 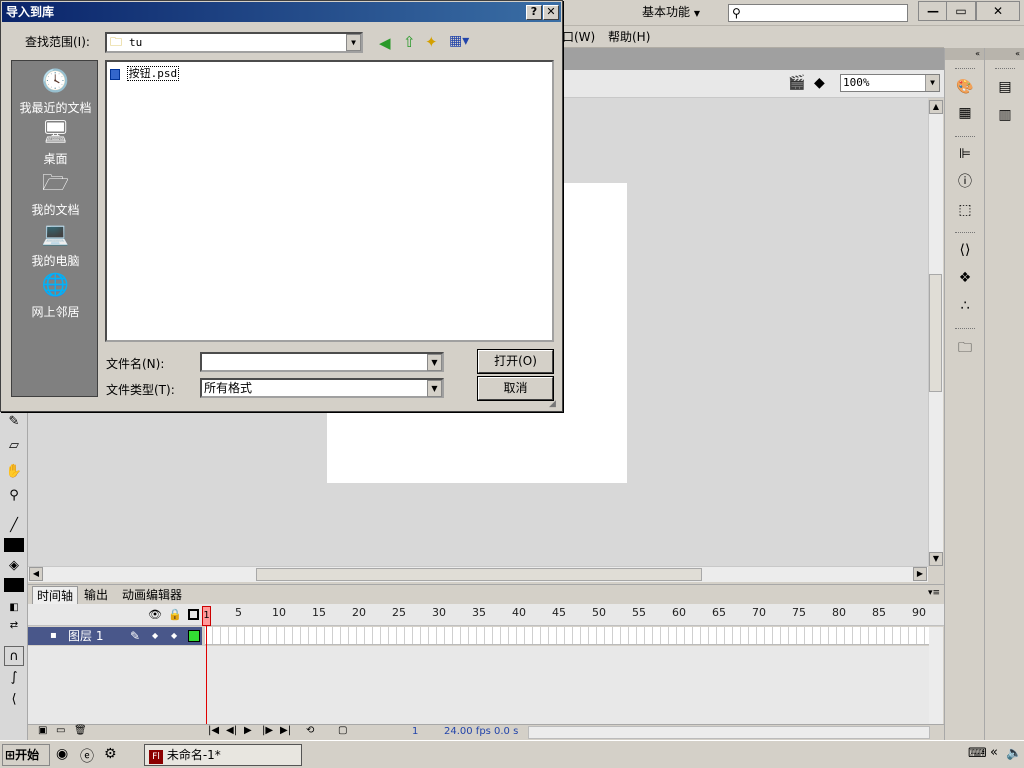 What do you see at coordinates (248, 730) in the screenshot?
I see `play-icon: ▶` at bounding box center [248, 730].